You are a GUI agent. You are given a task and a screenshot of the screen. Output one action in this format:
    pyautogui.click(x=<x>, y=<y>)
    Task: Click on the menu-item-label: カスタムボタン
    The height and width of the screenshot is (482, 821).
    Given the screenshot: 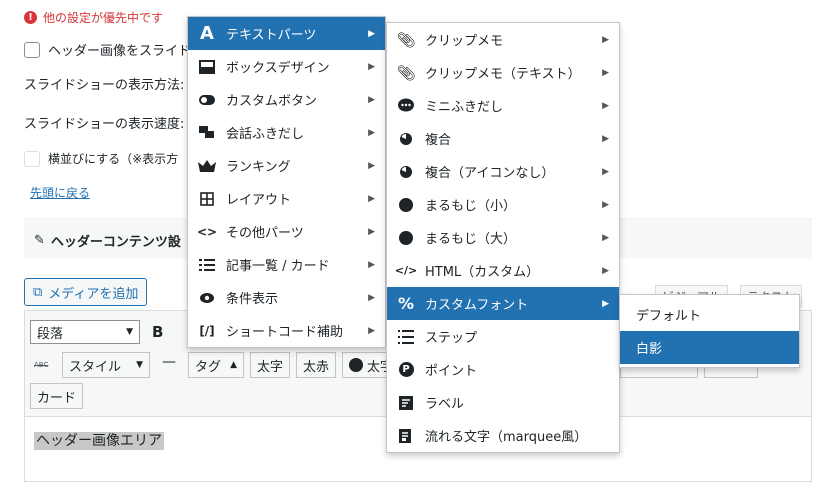 What is the action you would take?
    pyautogui.click(x=272, y=101)
    